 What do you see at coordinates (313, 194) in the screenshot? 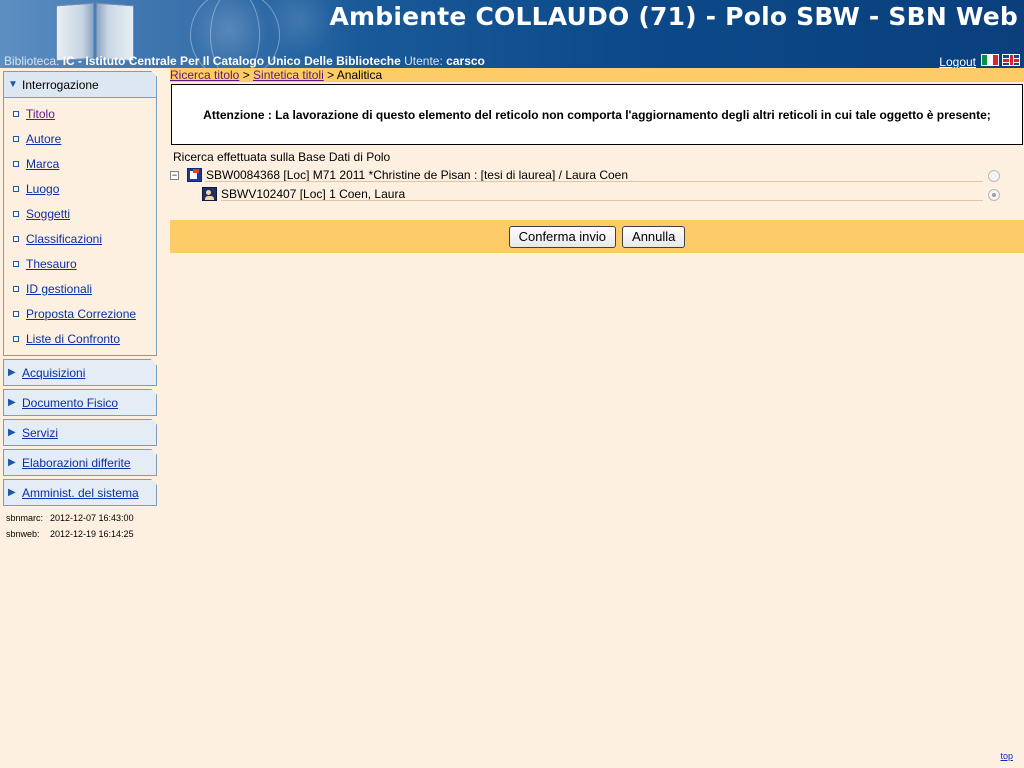
I see `tree-child-label: SBWV102407 [Loc] 1 Coen, Laura` at bounding box center [313, 194].